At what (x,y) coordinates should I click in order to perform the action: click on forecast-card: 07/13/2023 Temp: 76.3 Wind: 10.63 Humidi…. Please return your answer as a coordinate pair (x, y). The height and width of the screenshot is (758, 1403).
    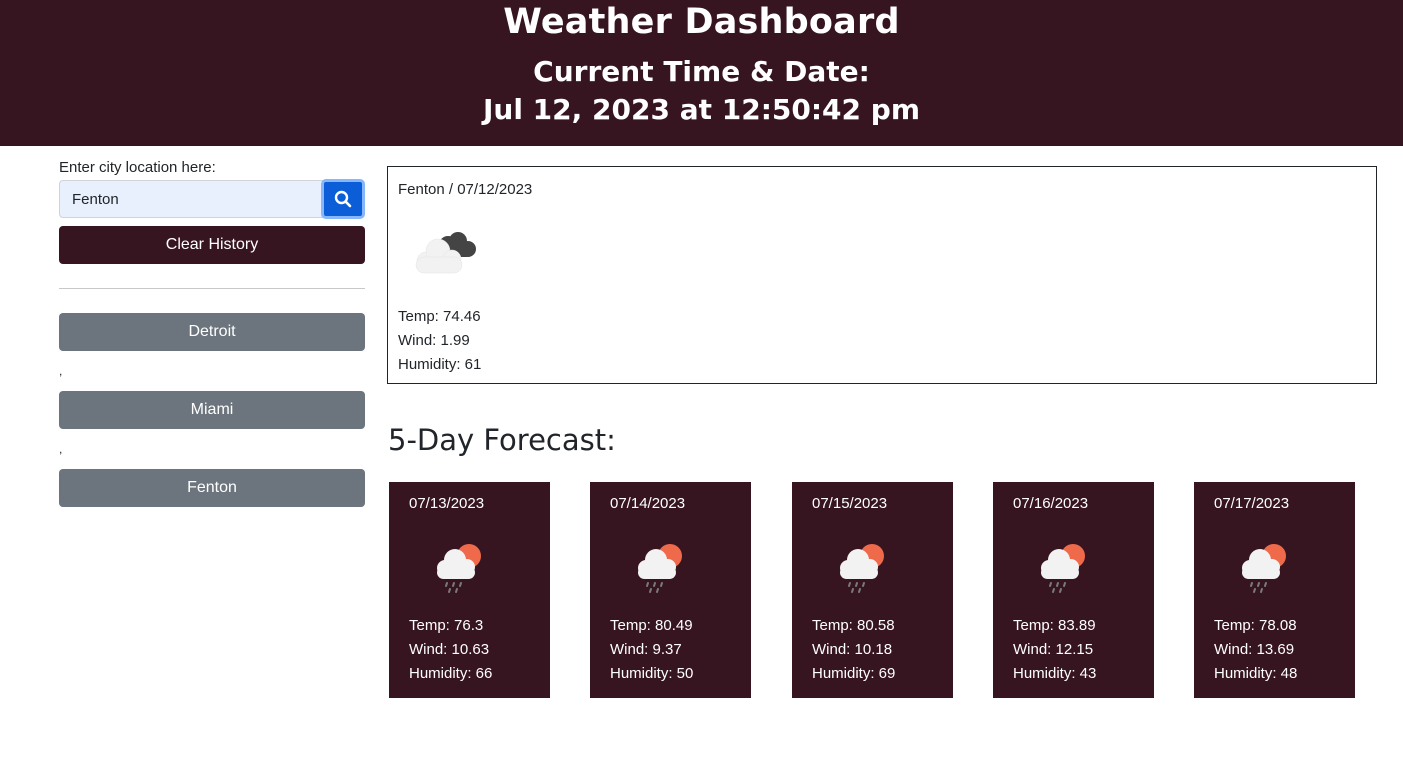
    Looking at the image, I should click on (469, 590).